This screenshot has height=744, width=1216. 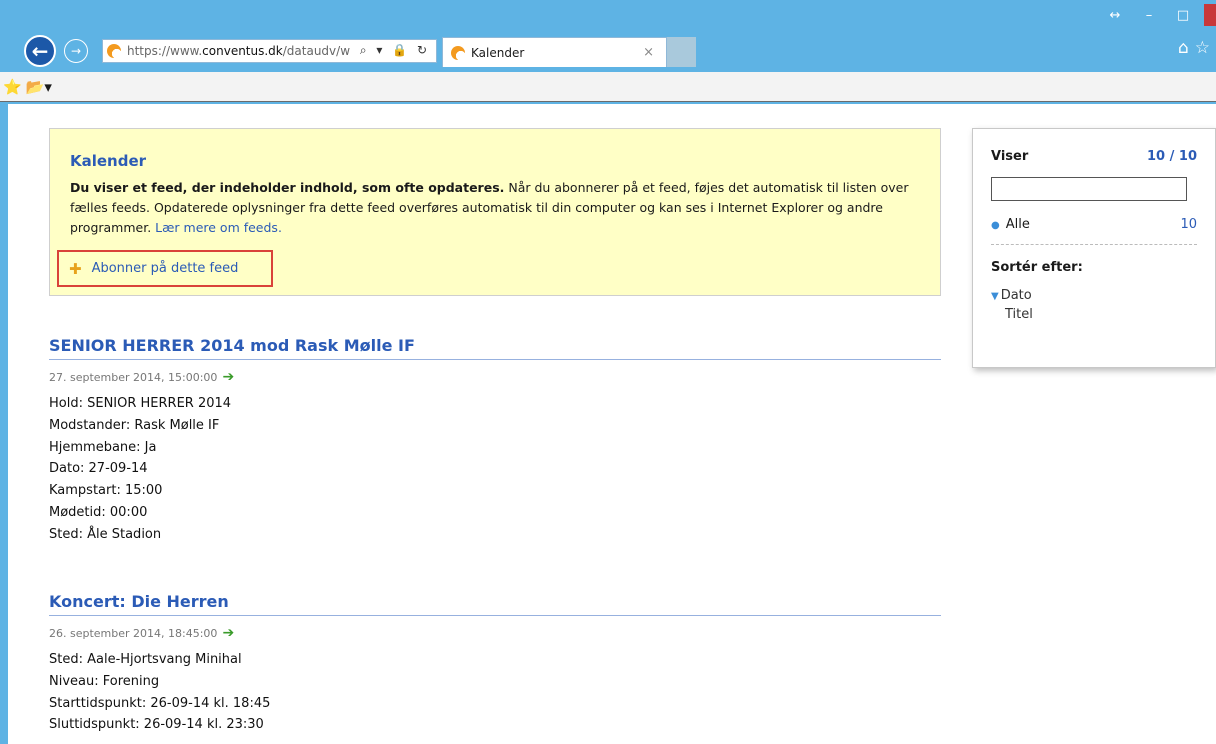 I want to click on minimize-icon: –, so click(x=1149, y=15).